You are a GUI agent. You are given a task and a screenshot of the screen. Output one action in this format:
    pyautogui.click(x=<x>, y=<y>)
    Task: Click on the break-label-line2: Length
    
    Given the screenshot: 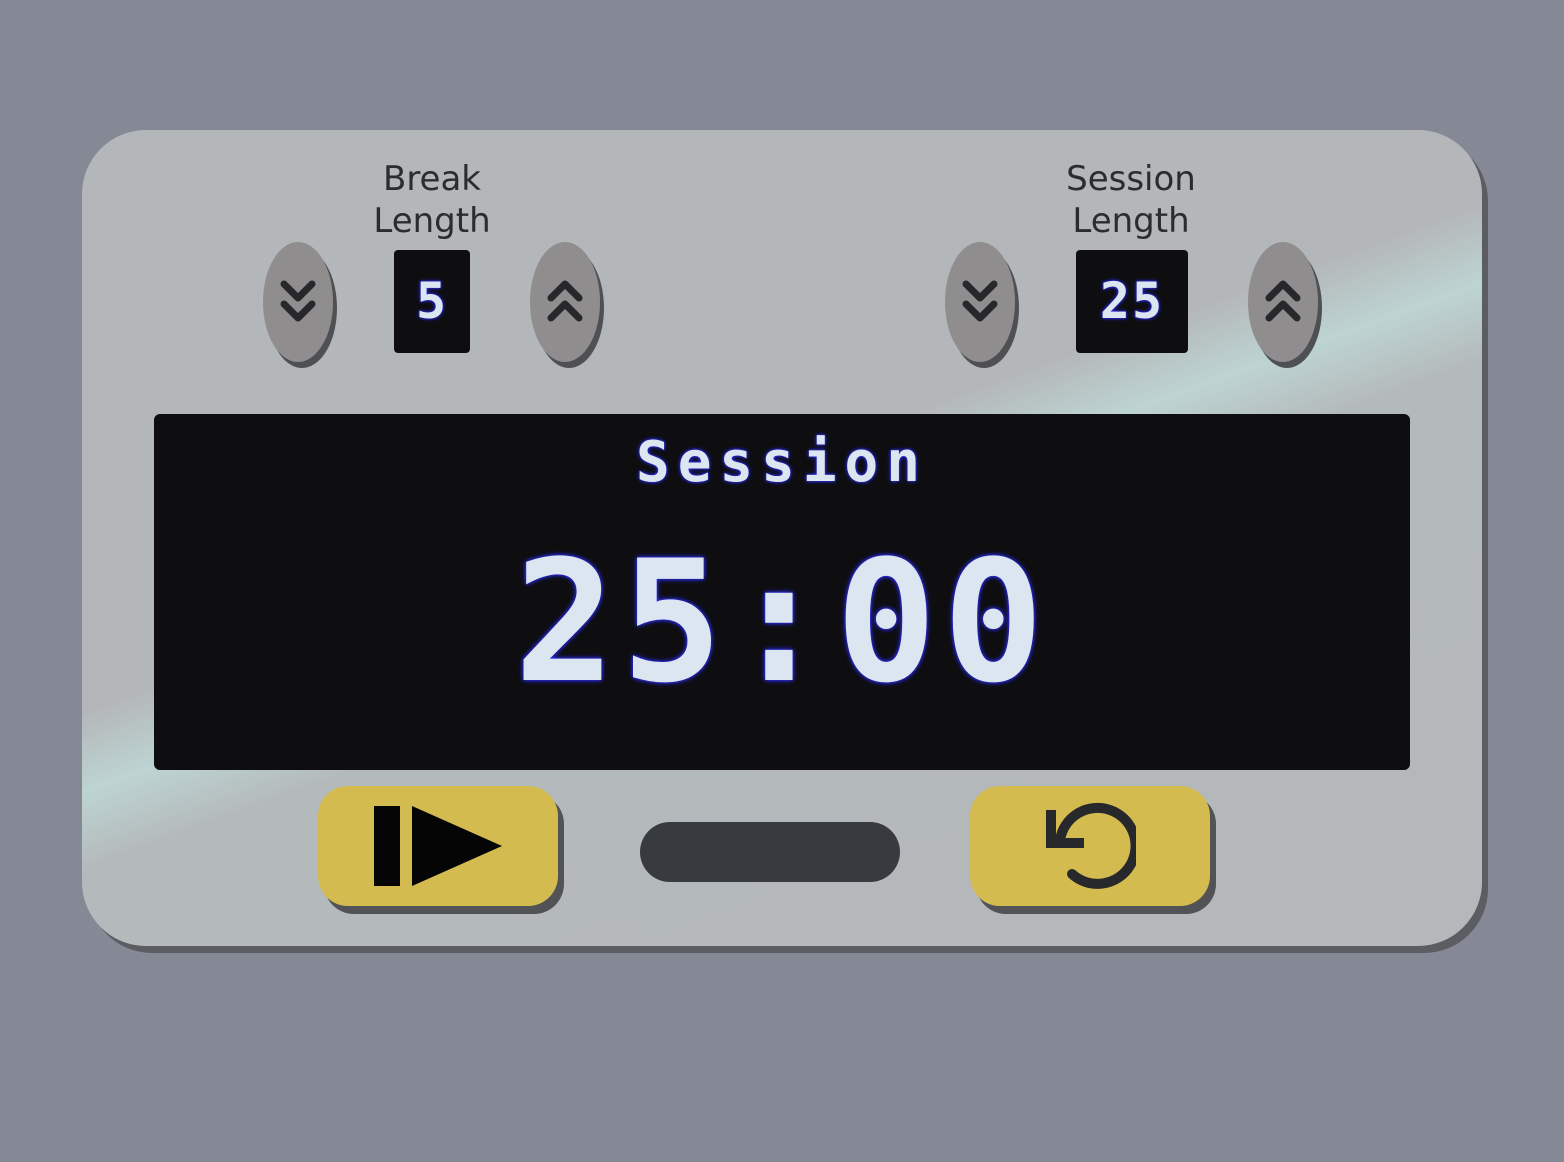 What is the action you would take?
    pyautogui.click(x=432, y=221)
    